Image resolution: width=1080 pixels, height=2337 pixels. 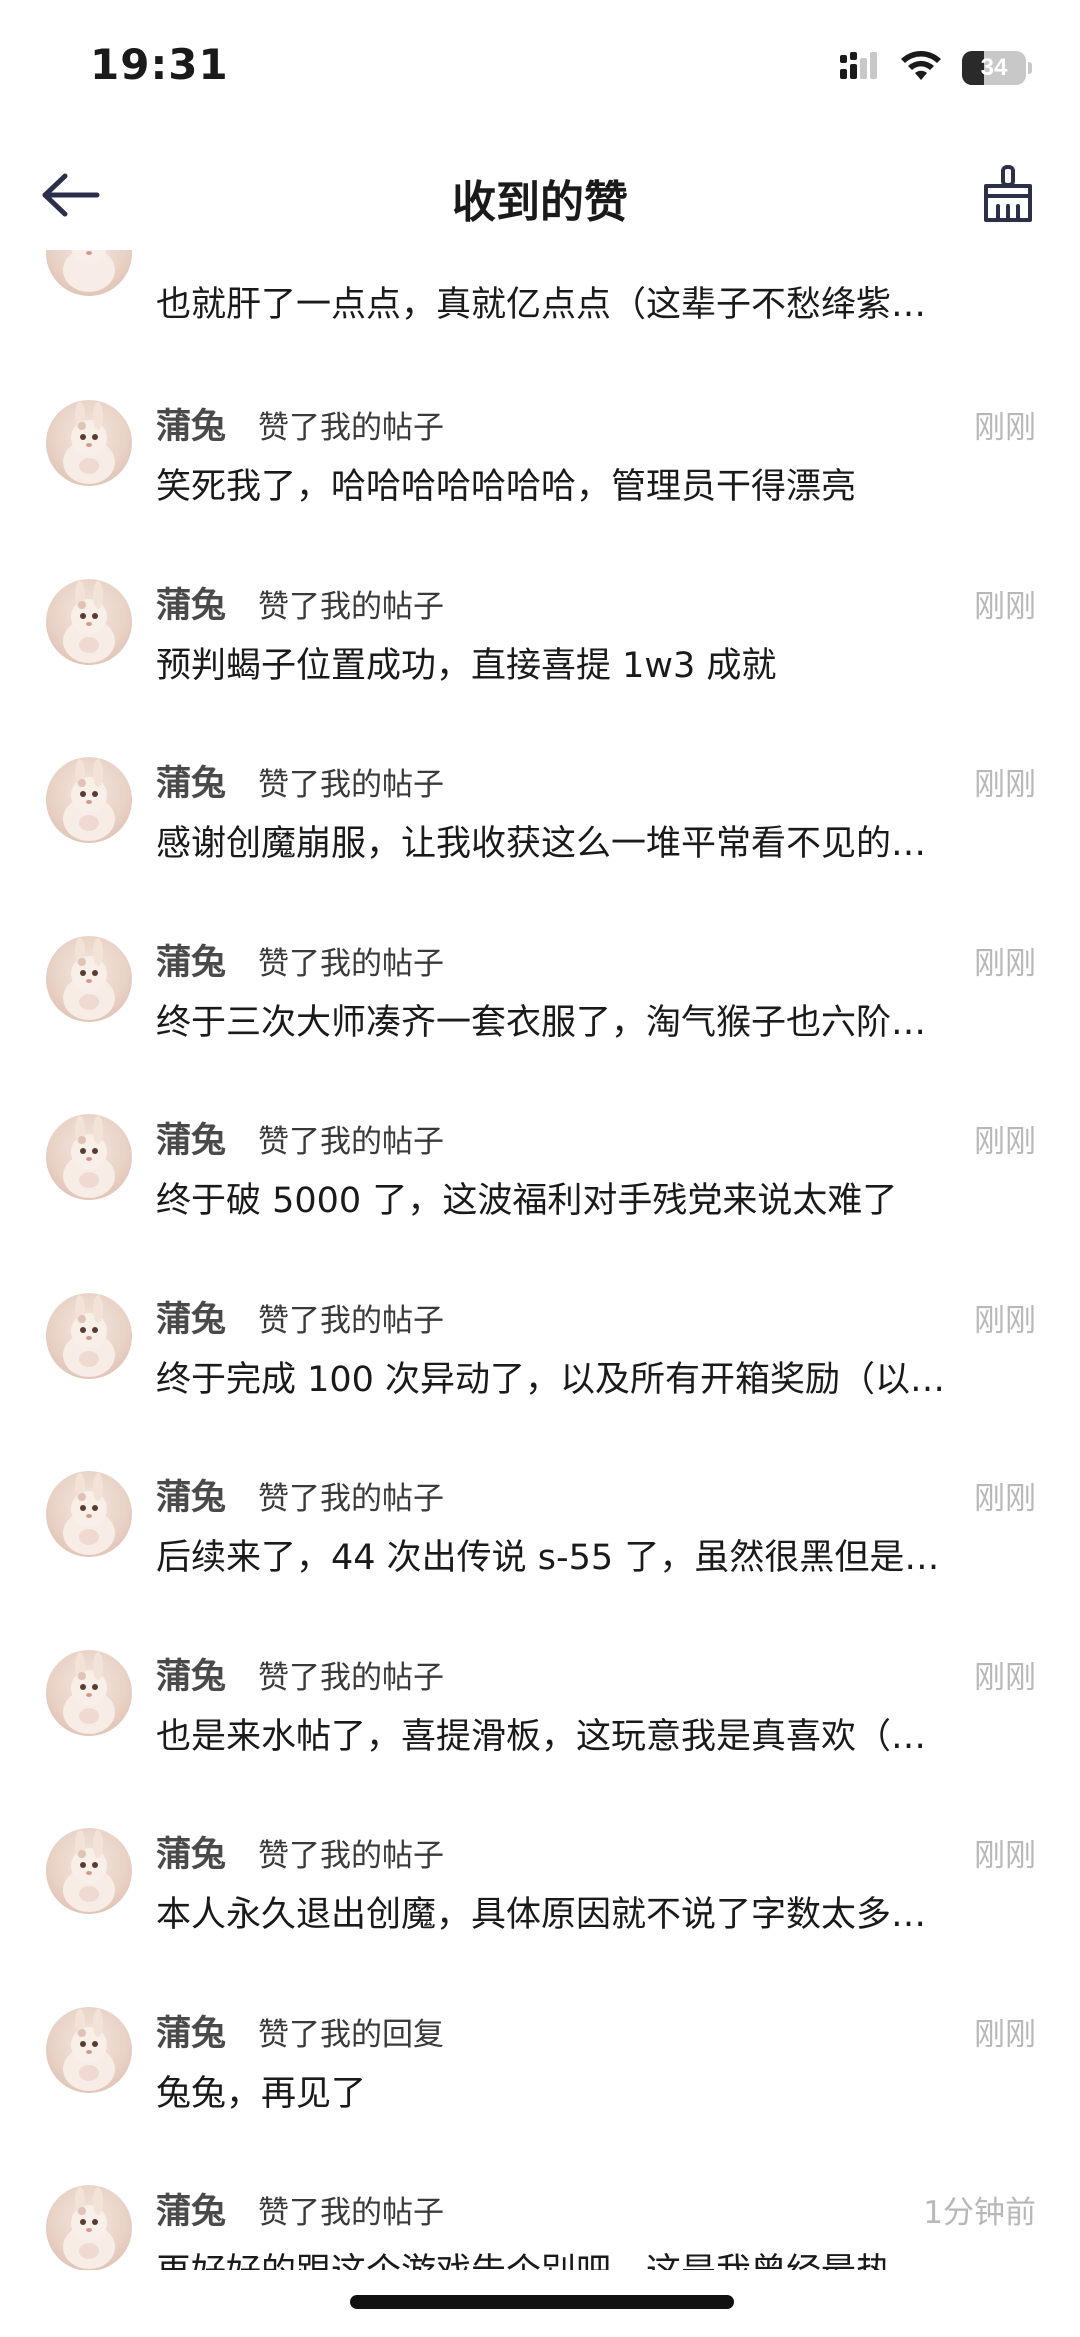 What do you see at coordinates (596, 2030) in the screenshot?
I see `item-header: 蒲兔 赞了我的回复 刚刚` at bounding box center [596, 2030].